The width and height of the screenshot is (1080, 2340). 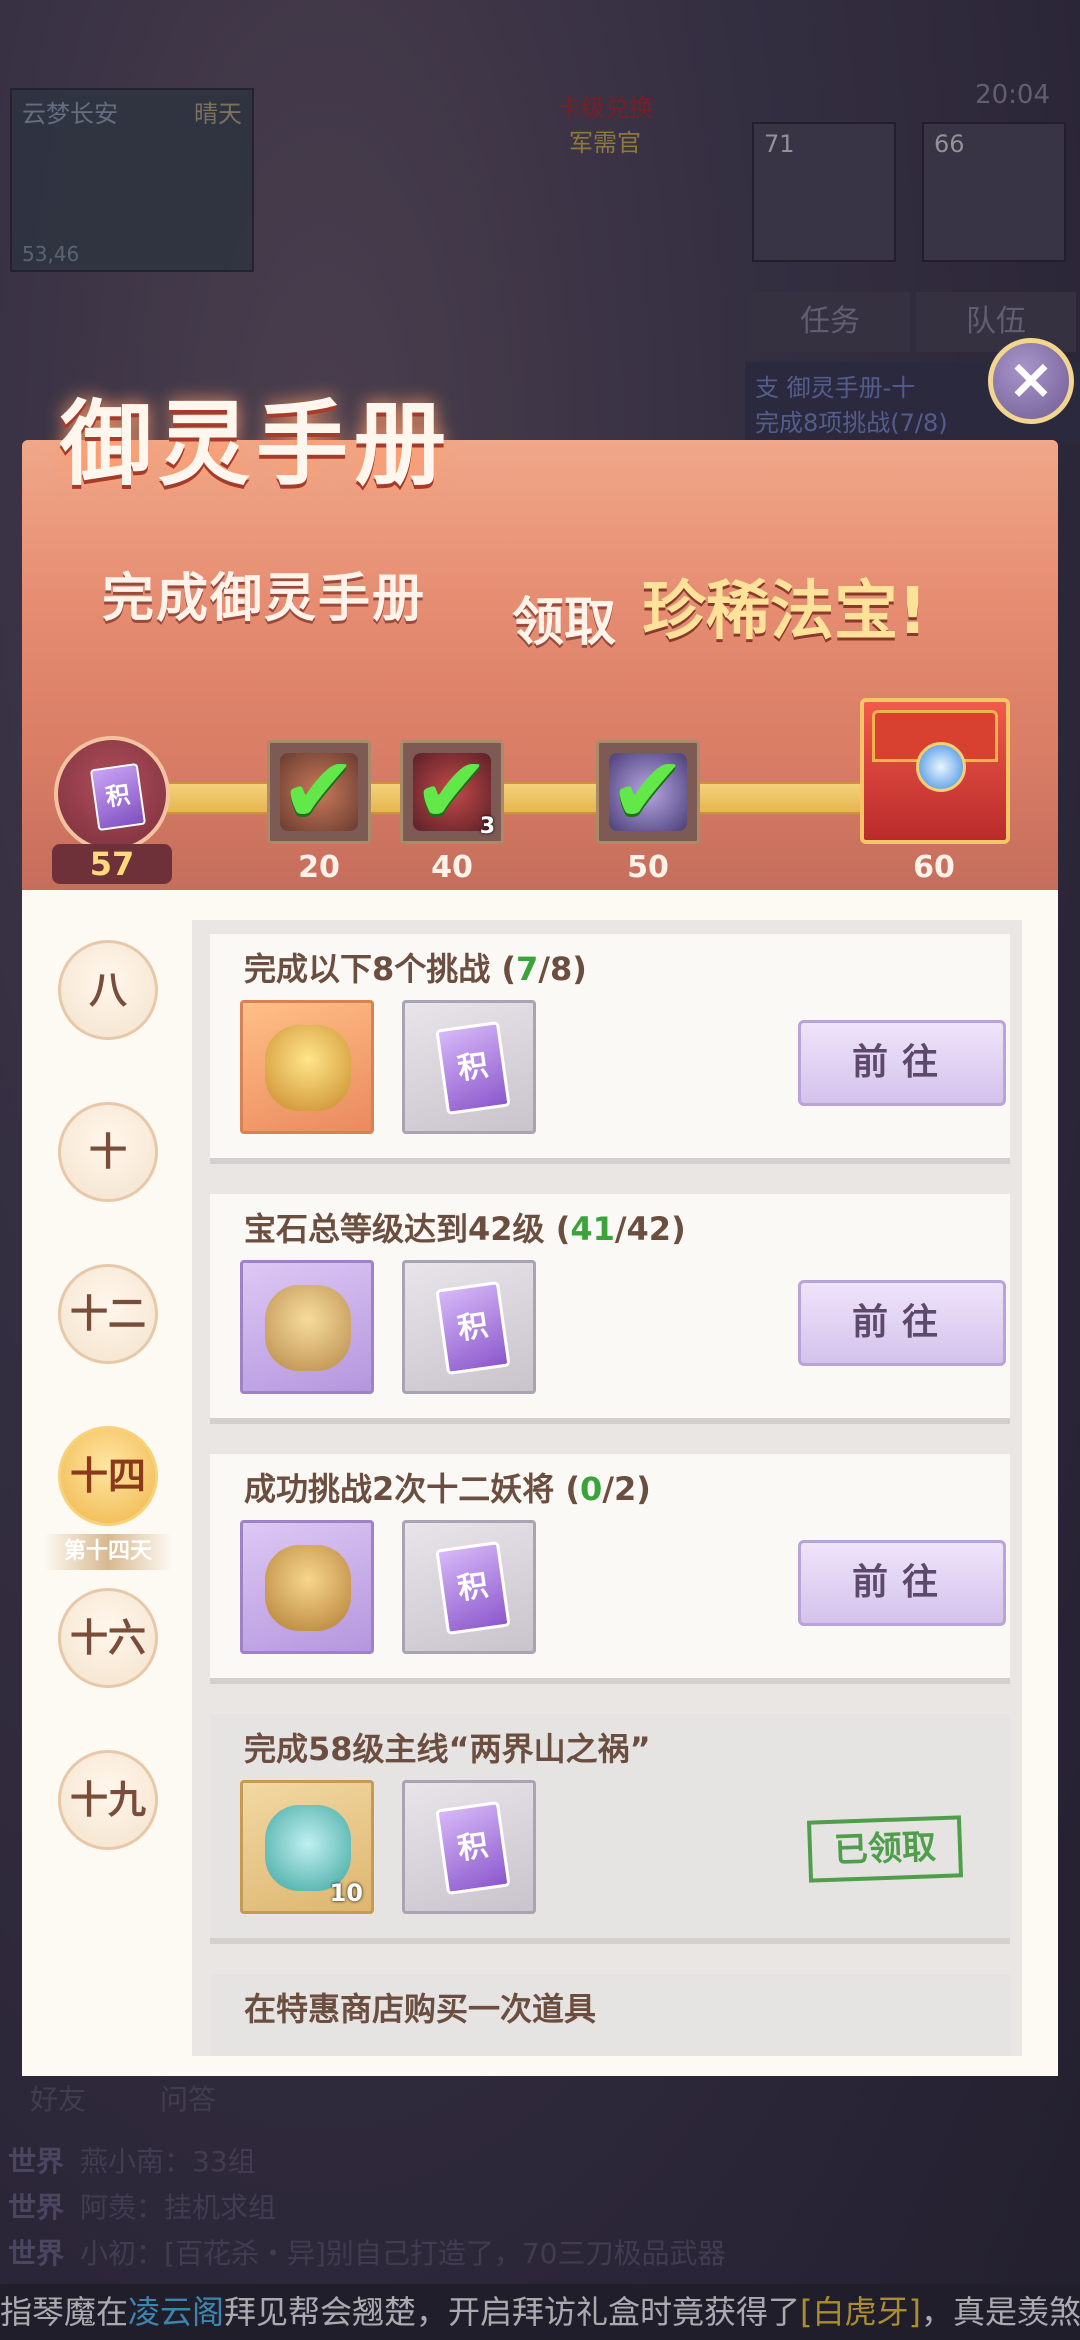 I want to click on task-row: 成功挑战2次十二妖将 (0/2) 积 前往, so click(x=610, y=1569).